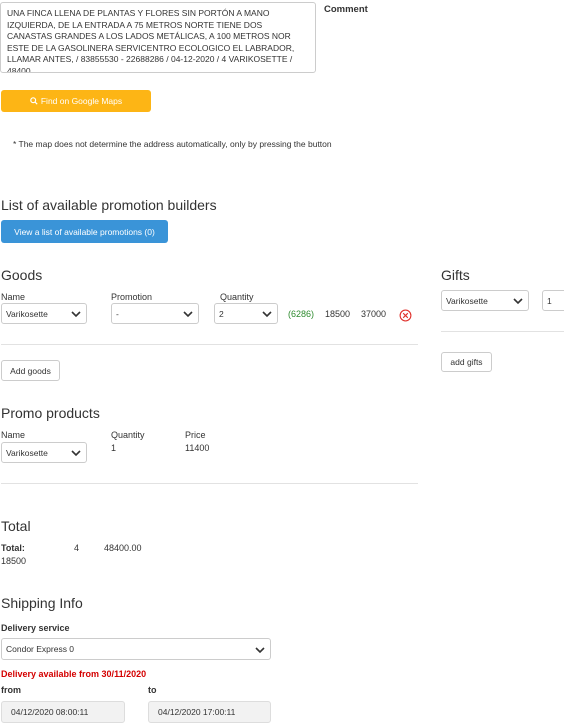 The image size is (564, 725). I want to click on goods-quantity-select: 2, so click(246, 313).